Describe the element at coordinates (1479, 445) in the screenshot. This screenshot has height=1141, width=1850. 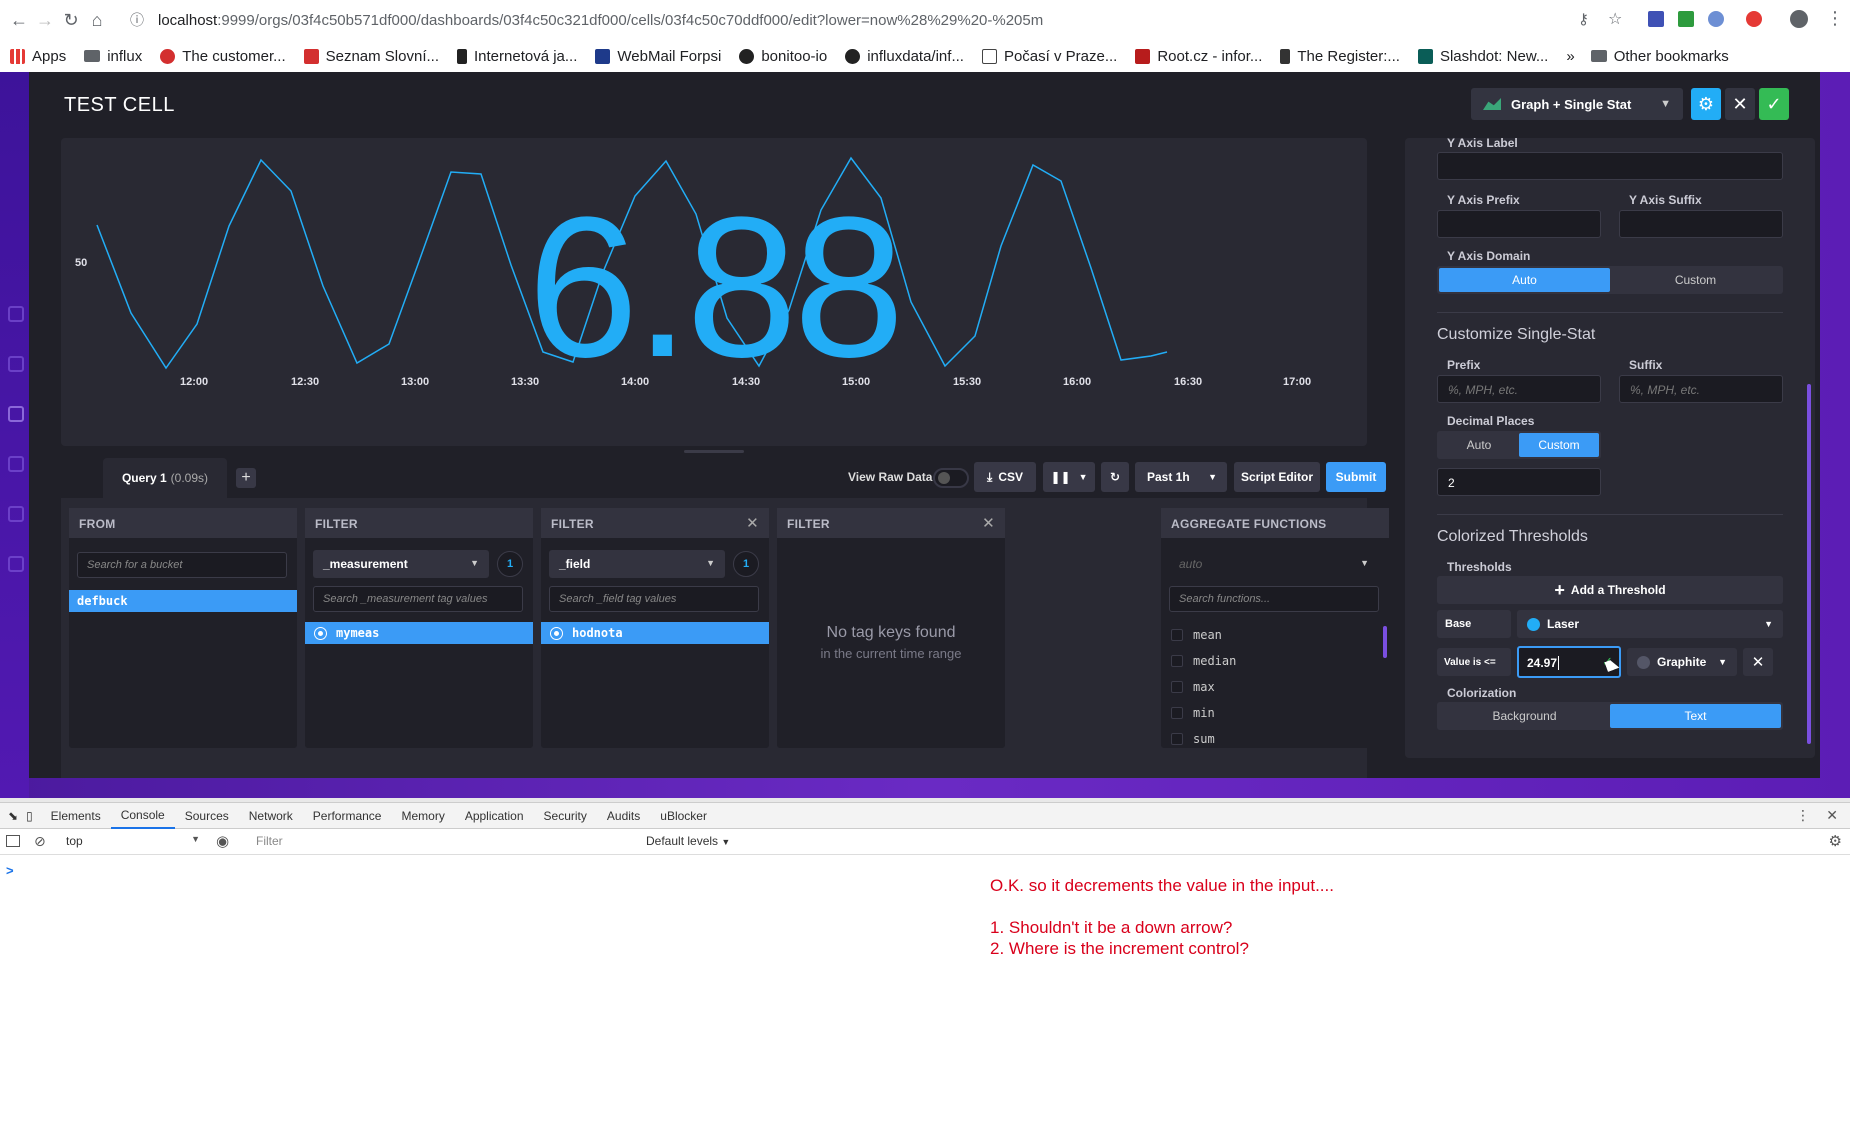
I see `decimals-auto-button: Auto` at that location.